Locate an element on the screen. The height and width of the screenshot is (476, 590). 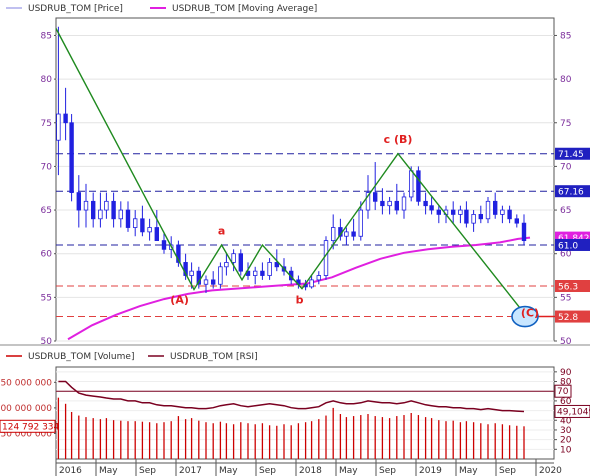
legend-rsi-label: USDRUB_TOM [RSI] is located at coordinates (214, 357).